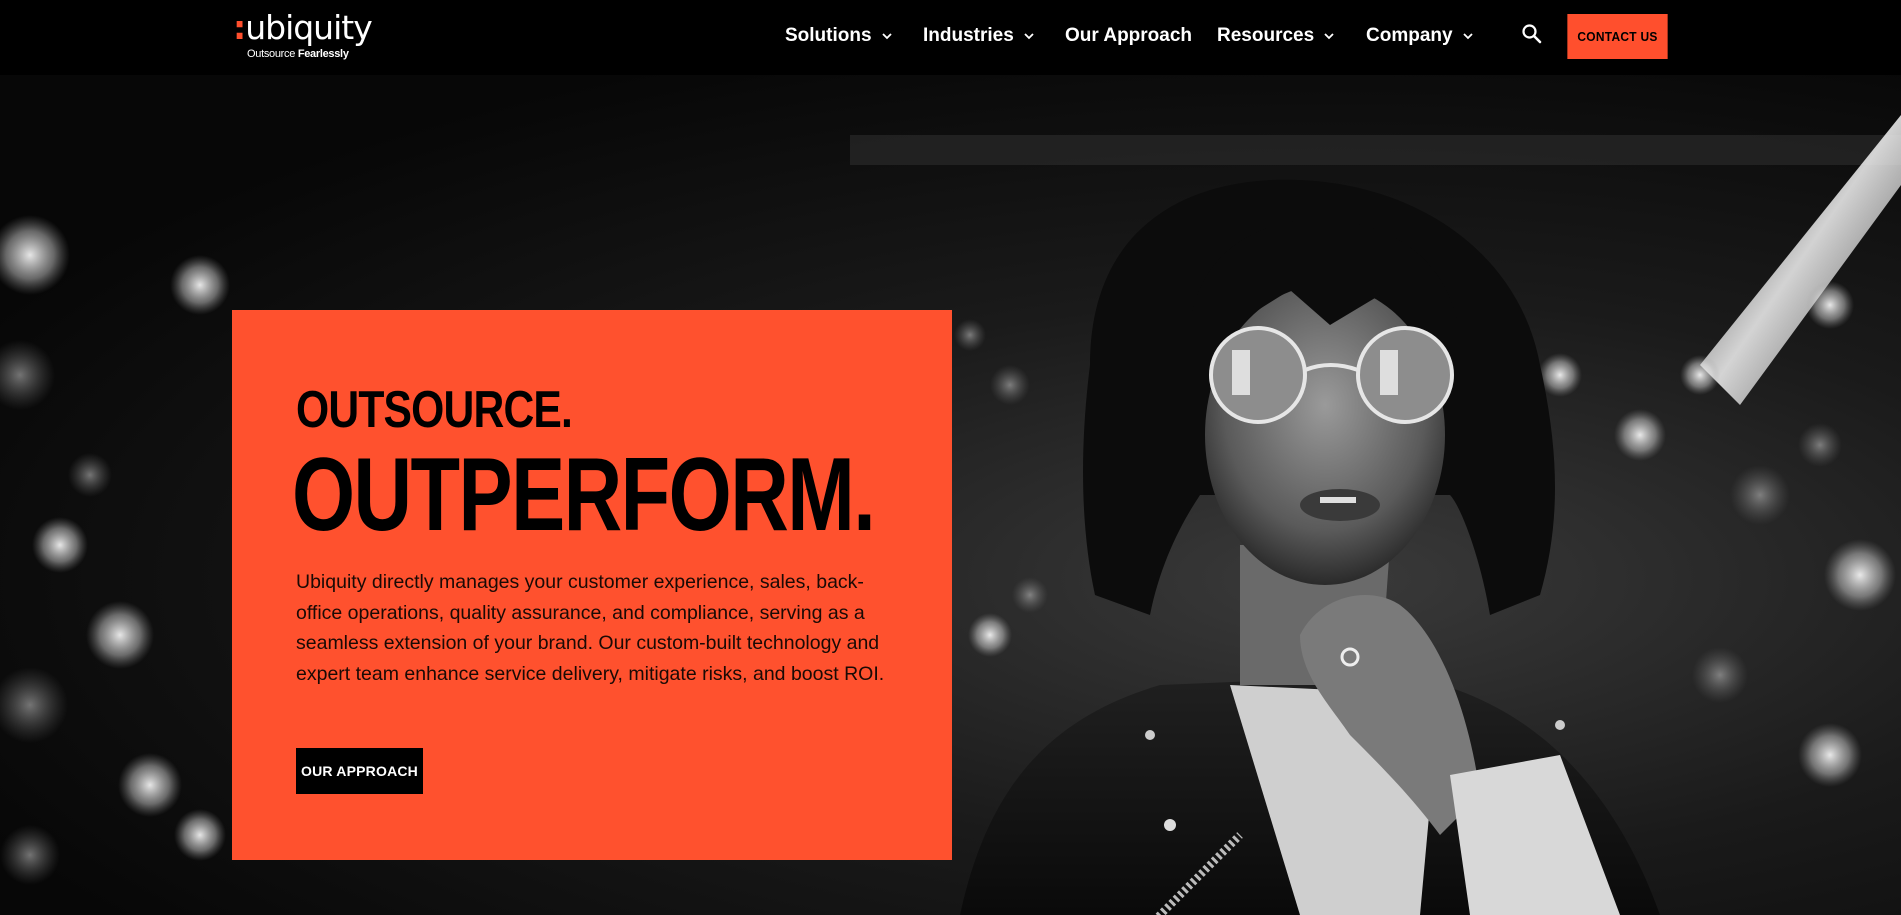 This screenshot has height=915, width=1901. I want to click on nav-item-industries: Industries, so click(979, 36).